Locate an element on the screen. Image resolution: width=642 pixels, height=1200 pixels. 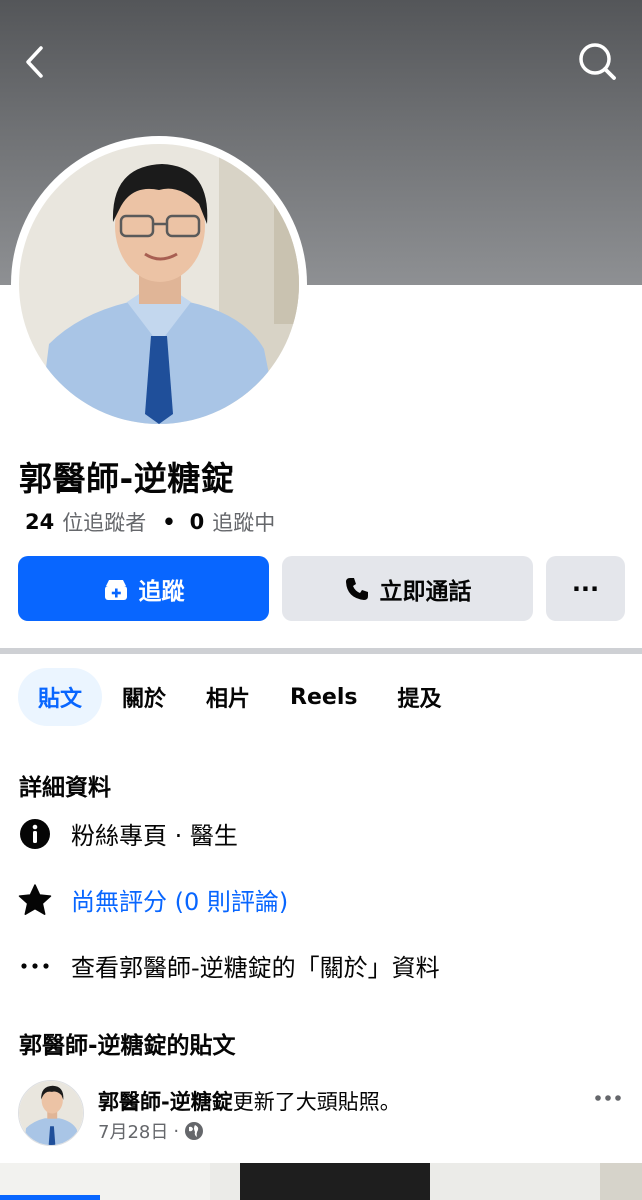
post-options-button is located at coordinates (608, 1098).